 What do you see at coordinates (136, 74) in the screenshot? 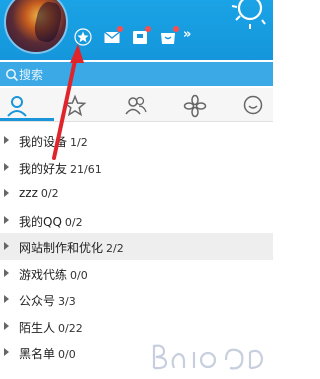
I see `search-bar: 搜索` at bounding box center [136, 74].